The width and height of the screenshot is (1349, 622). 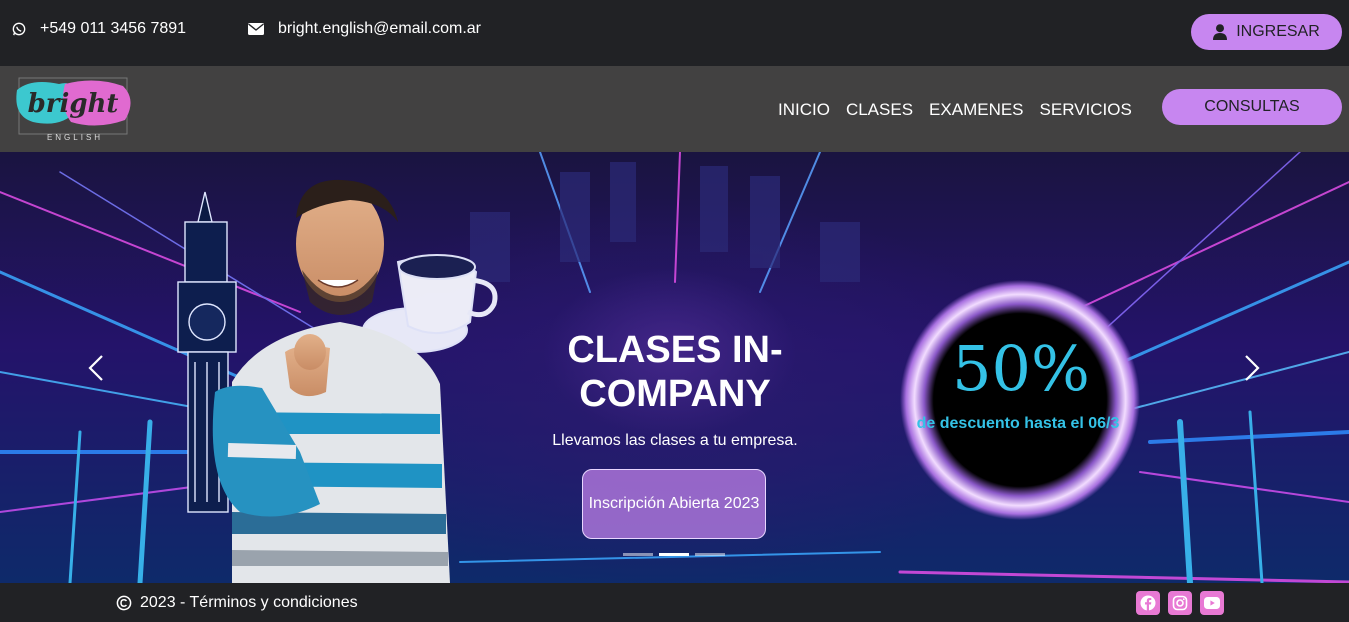 What do you see at coordinates (124, 603) in the screenshot?
I see `copyright-icon` at bounding box center [124, 603].